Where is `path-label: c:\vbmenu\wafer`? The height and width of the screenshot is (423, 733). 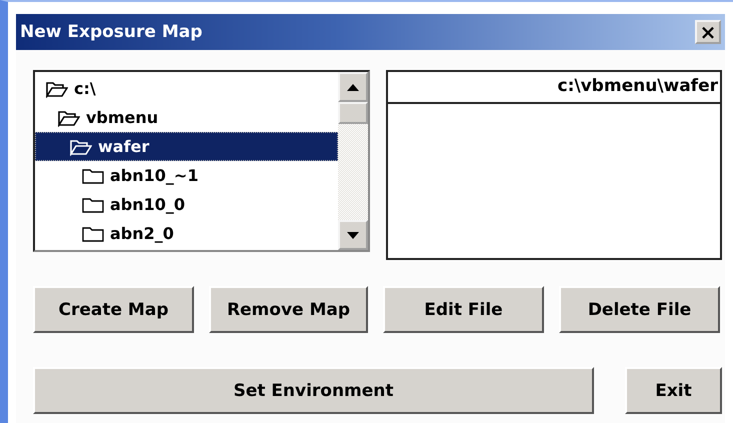 path-label: c:\vbmenu\wafer is located at coordinates (554, 88).